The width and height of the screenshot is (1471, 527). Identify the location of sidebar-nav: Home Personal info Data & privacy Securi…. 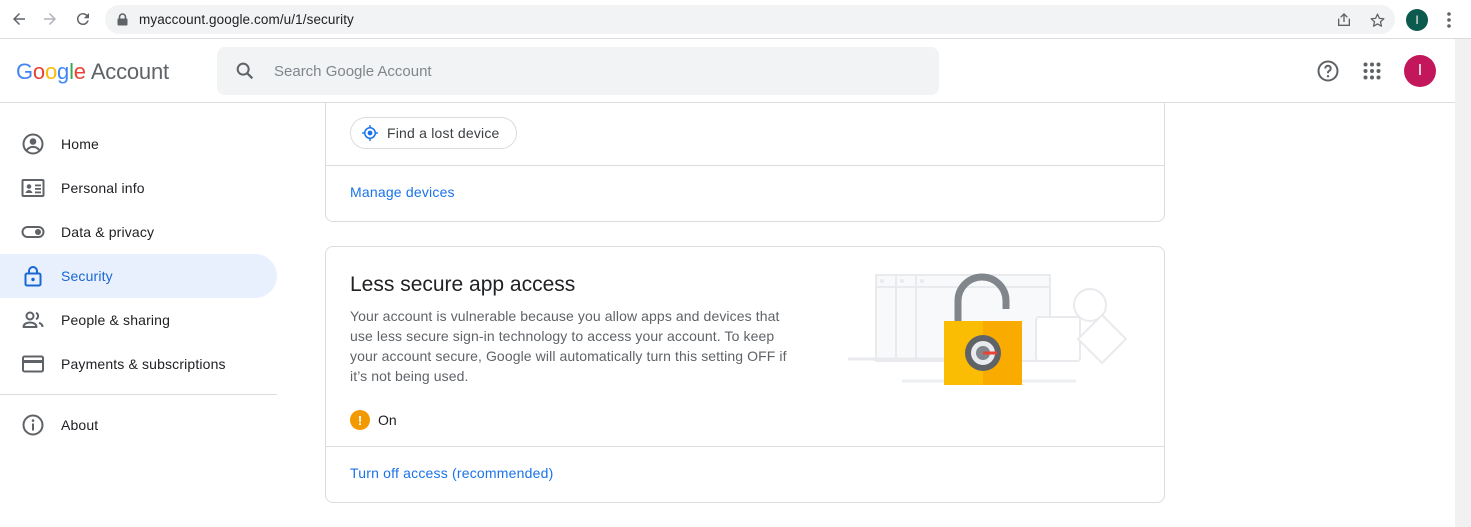
(138, 284).